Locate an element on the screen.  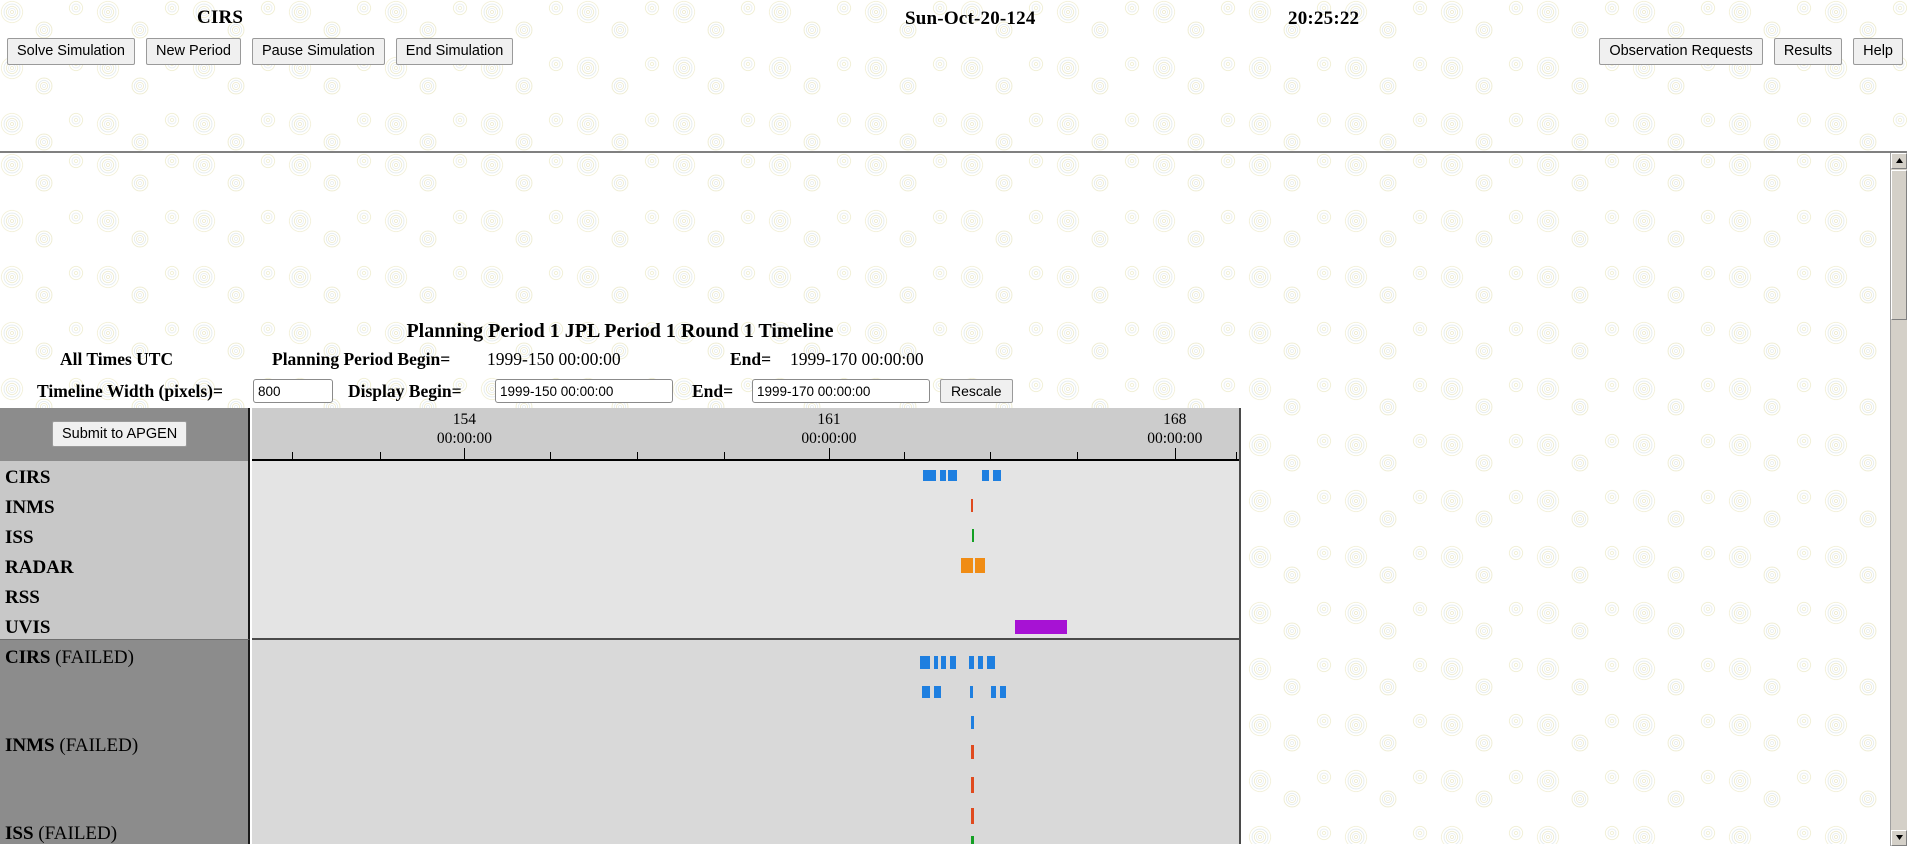
active-timeline-canvas is located at coordinates (746, 550).